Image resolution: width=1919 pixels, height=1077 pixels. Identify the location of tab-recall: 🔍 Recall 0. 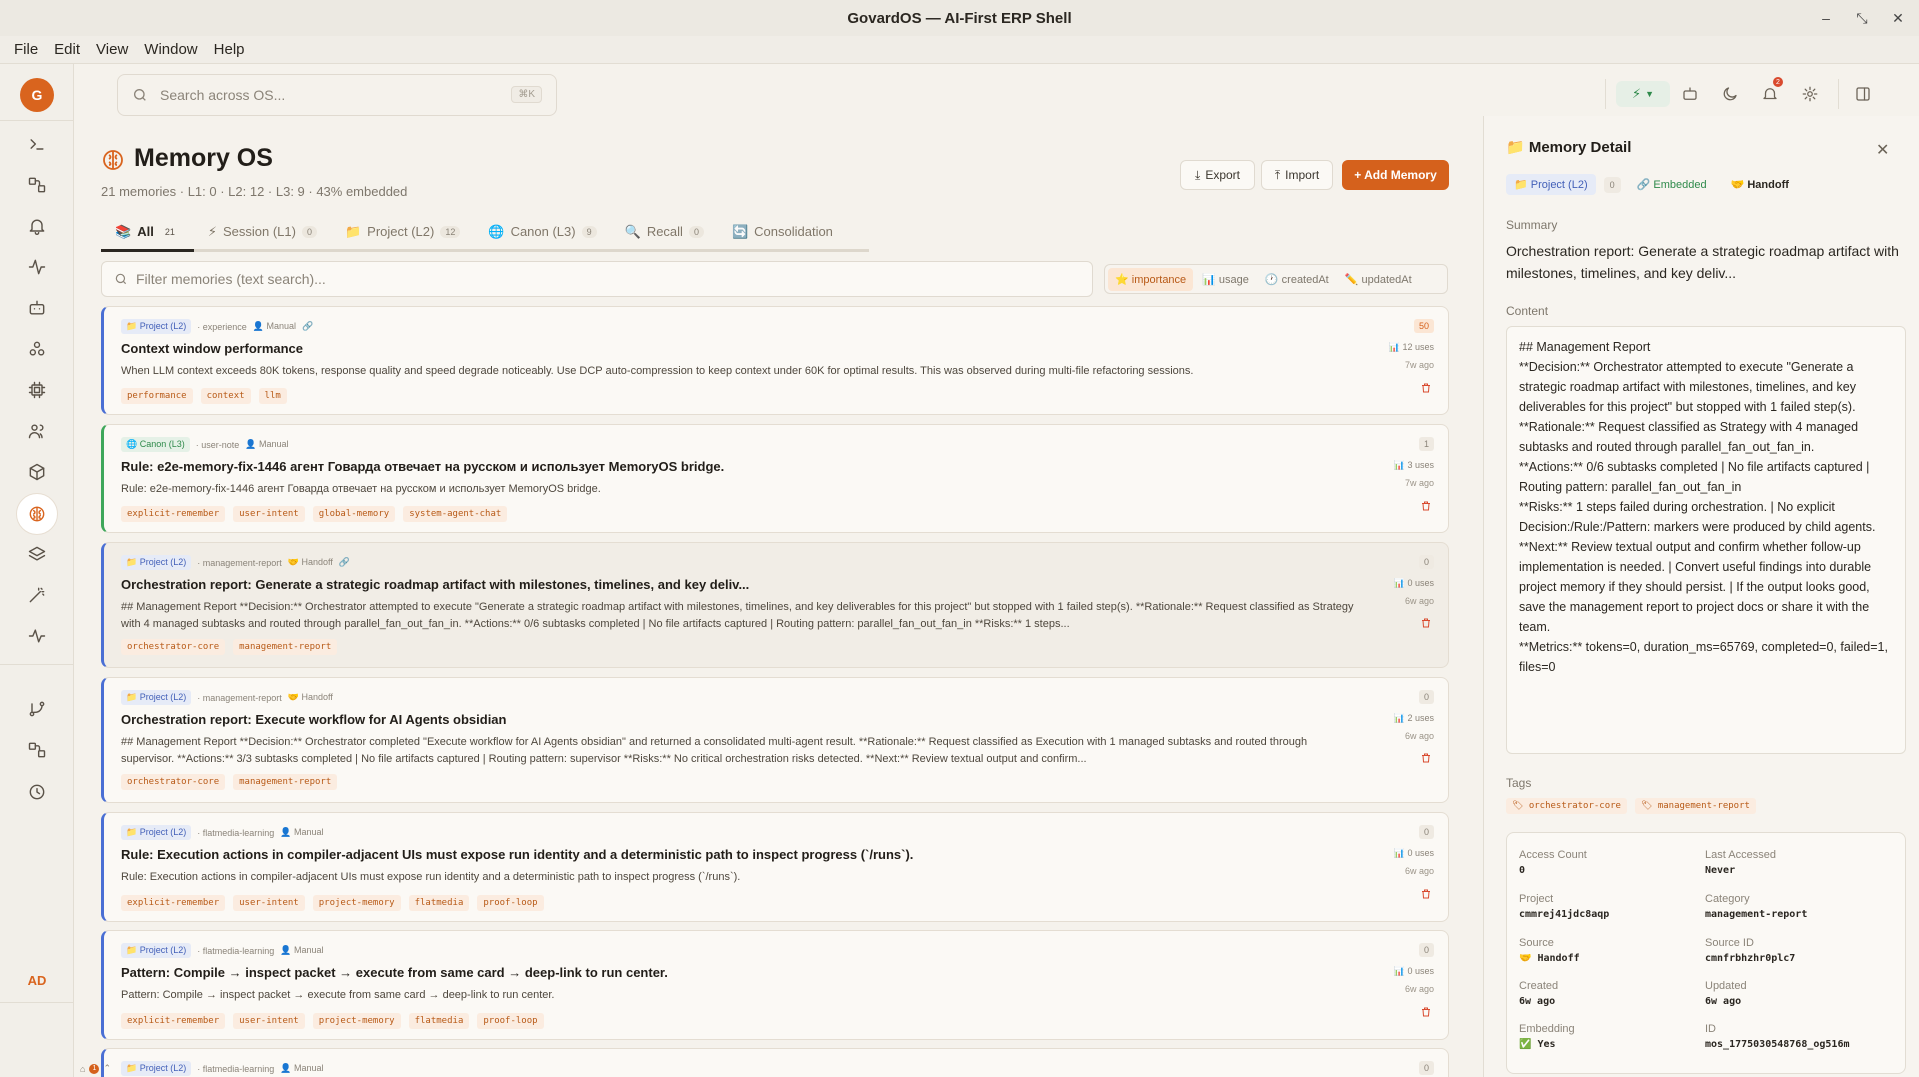
(664, 231).